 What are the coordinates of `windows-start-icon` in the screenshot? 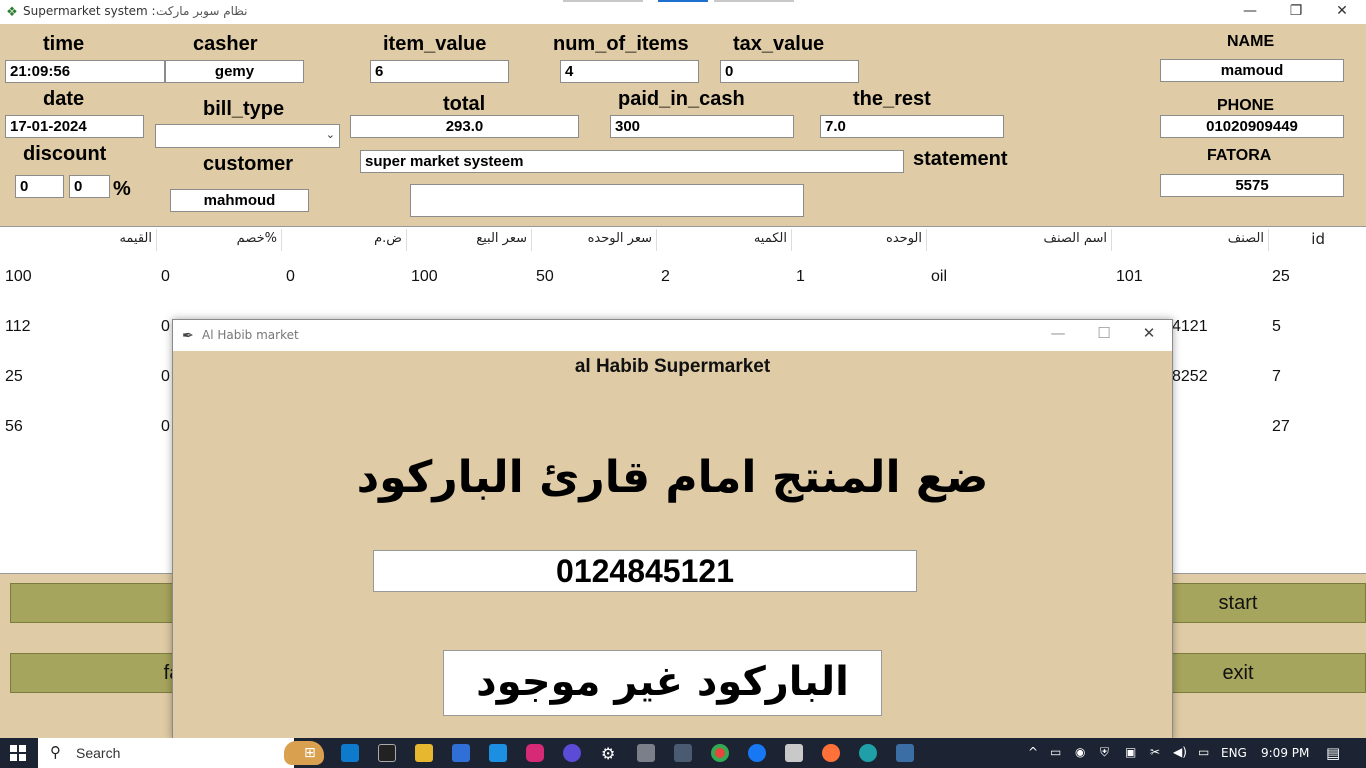 It's located at (18, 753).